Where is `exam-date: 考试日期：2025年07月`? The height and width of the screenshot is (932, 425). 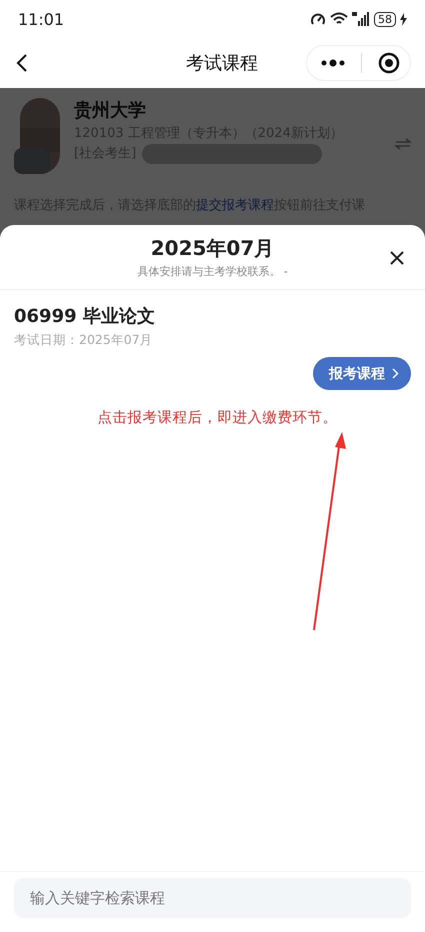 exam-date: 考试日期：2025年07月 is located at coordinates (84, 340).